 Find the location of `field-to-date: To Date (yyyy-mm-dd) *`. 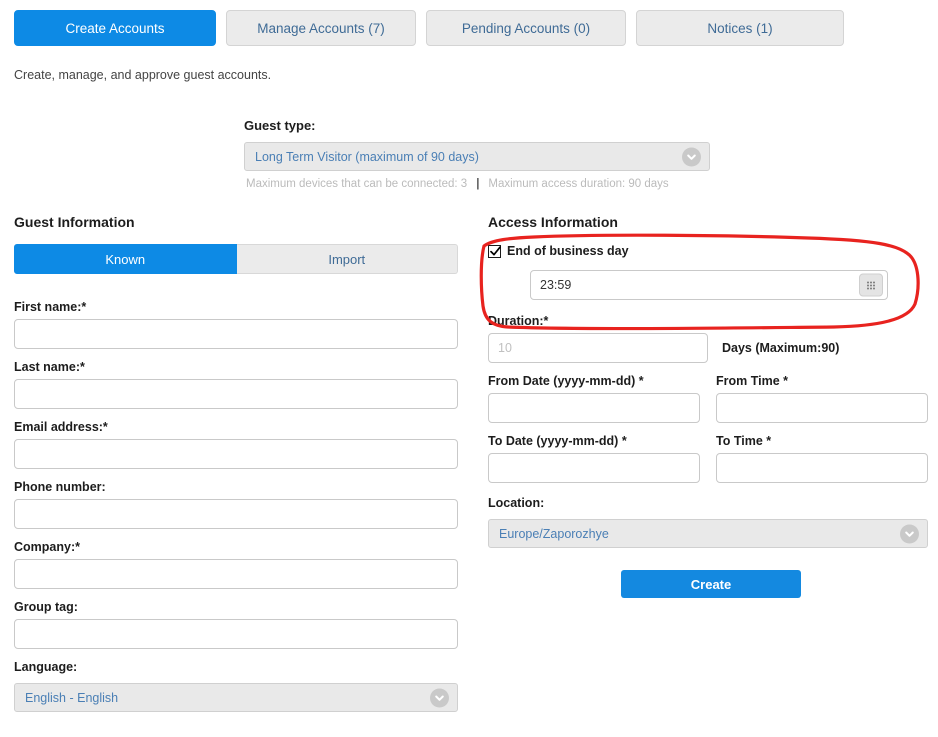

field-to-date: To Date (yyyy-mm-dd) * is located at coordinates (594, 458).